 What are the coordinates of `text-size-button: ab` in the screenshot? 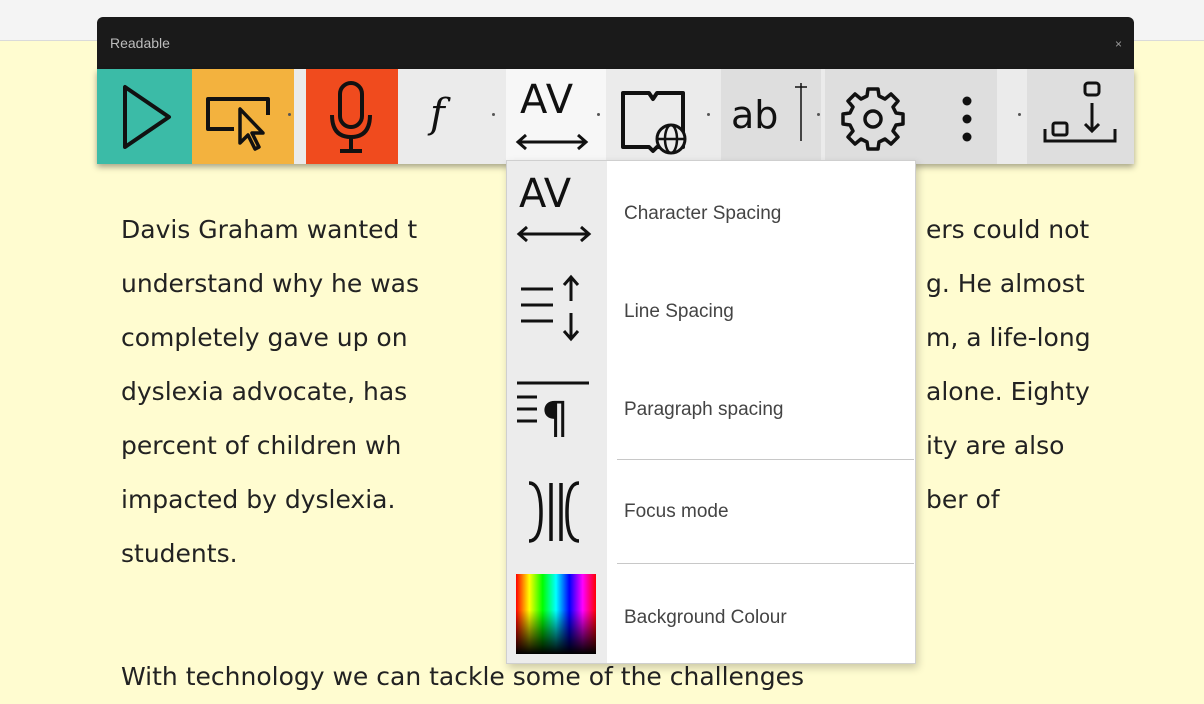 It's located at (771, 116).